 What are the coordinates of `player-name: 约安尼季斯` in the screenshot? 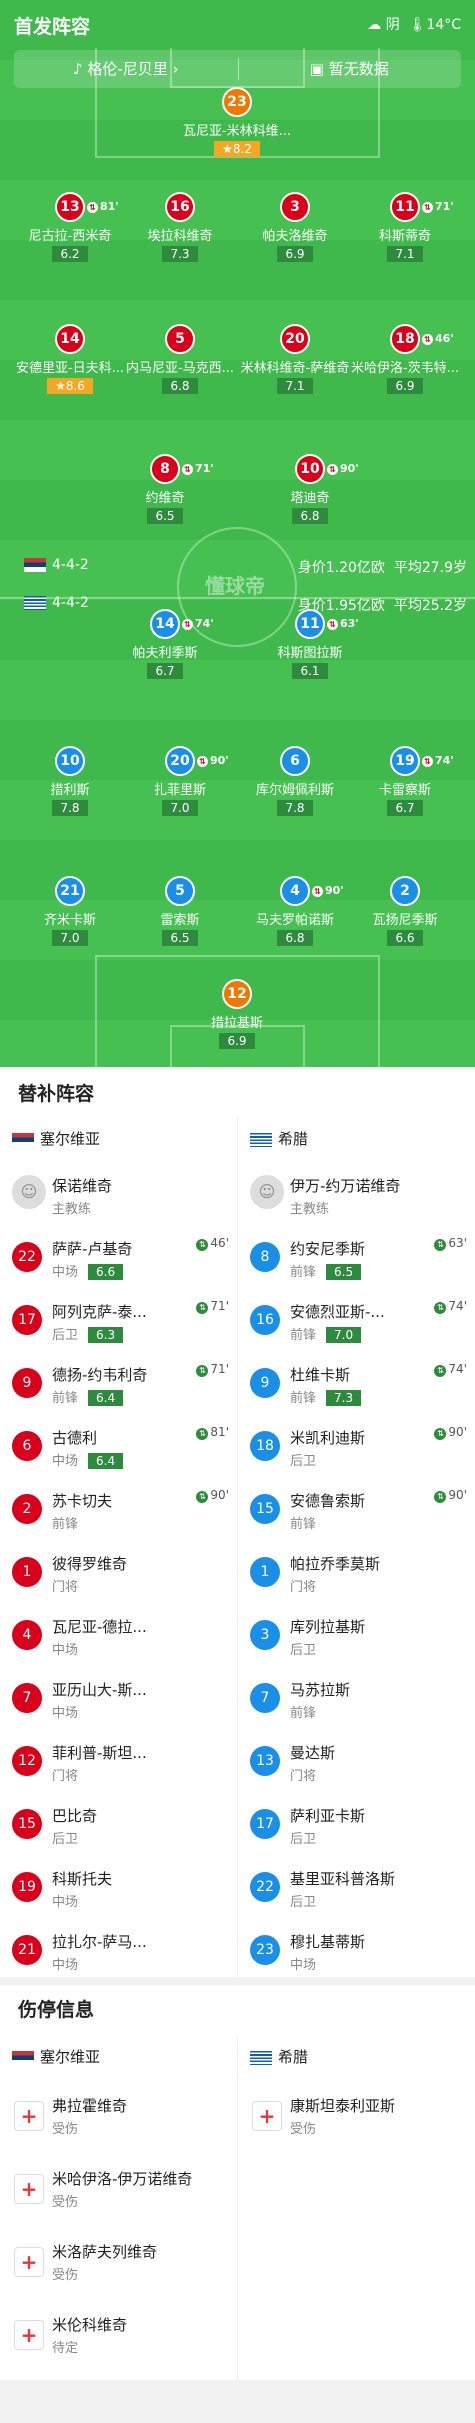 It's located at (328, 1249).